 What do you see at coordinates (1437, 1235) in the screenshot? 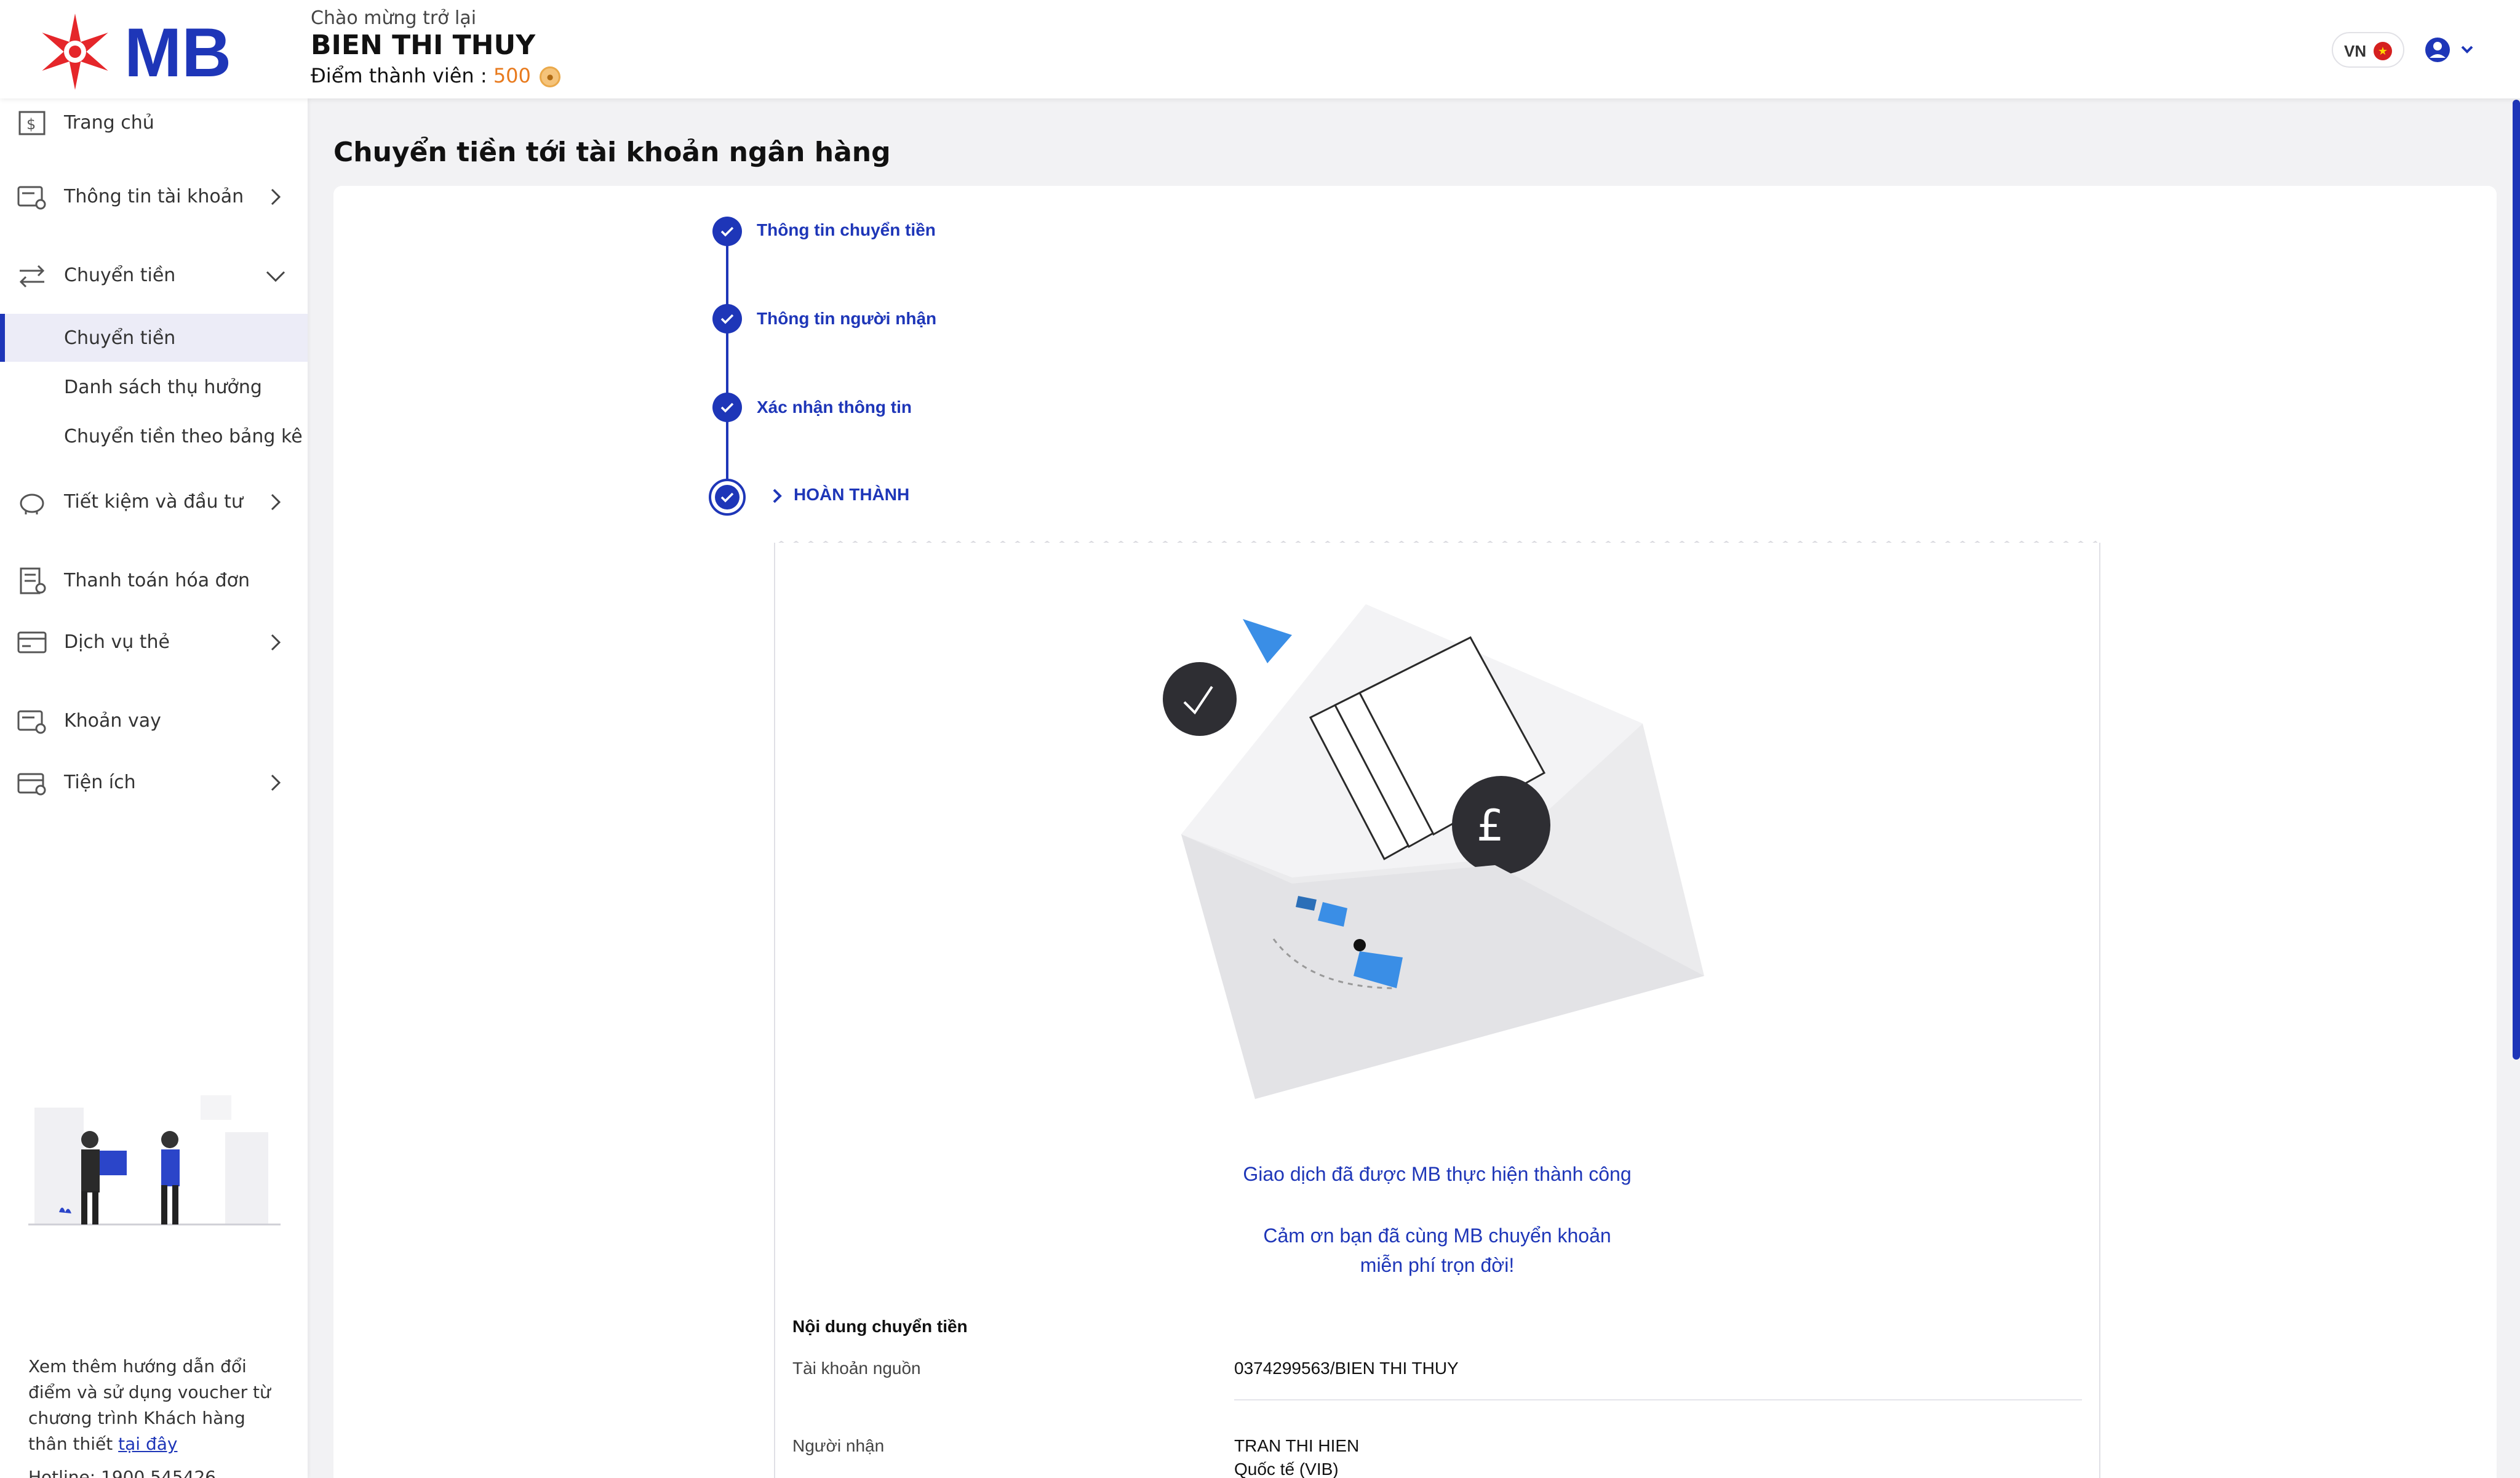
I see `thanks-line-1: Cảm ơn bạn đã cùng MB chuyển khoản` at bounding box center [1437, 1235].